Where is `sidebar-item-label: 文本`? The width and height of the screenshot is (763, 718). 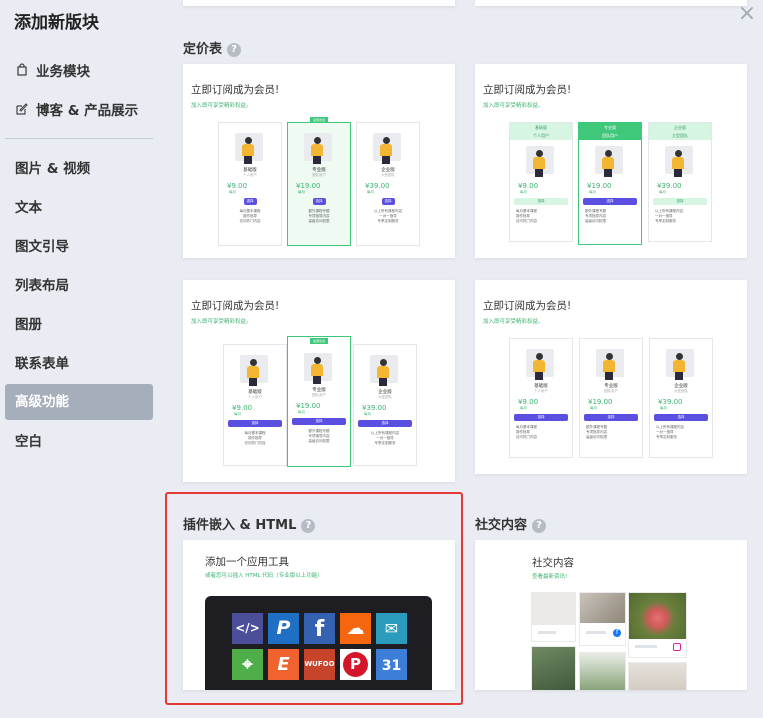 sidebar-item-label: 文本 is located at coordinates (28, 208).